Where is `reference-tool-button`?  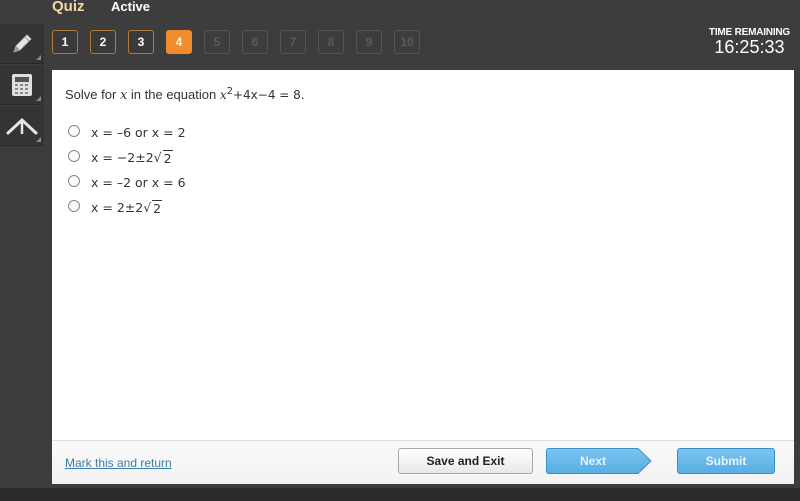
reference-tool-button is located at coordinates (22, 126).